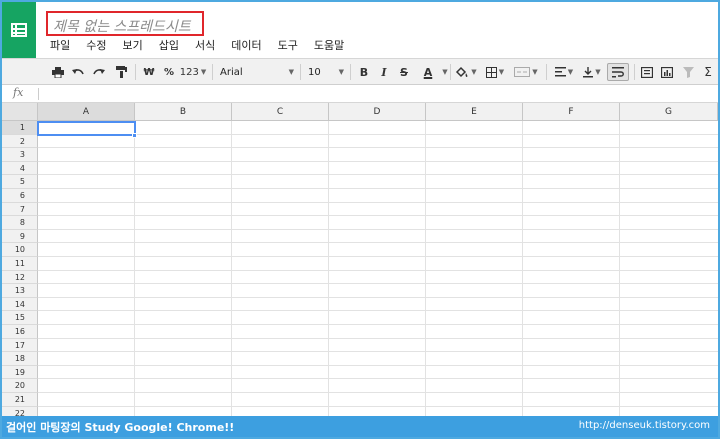 This screenshot has height=439, width=720. I want to click on column-header: B, so click(183, 112).